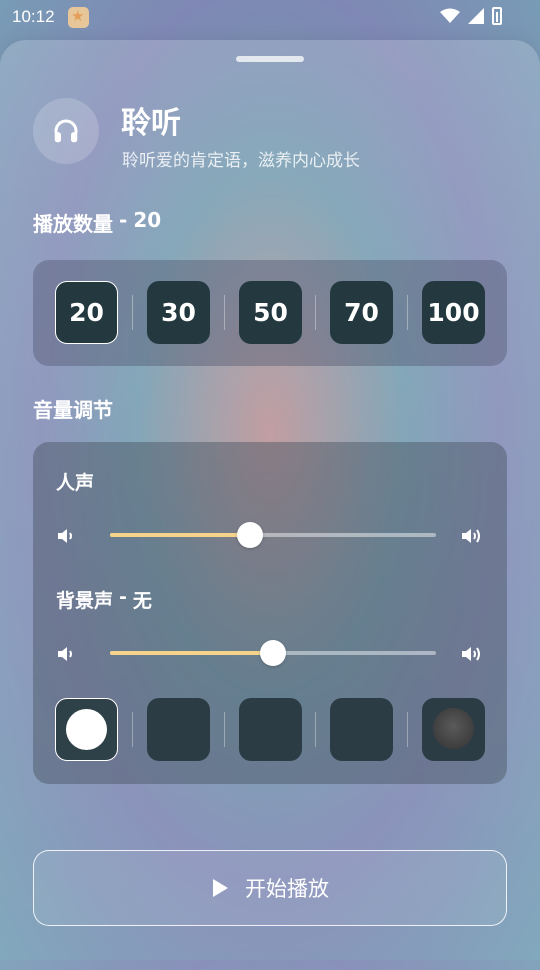 Image resolution: width=540 pixels, height=970 pixels. I want to click on status-bar: 10:12, so click(270, 18).